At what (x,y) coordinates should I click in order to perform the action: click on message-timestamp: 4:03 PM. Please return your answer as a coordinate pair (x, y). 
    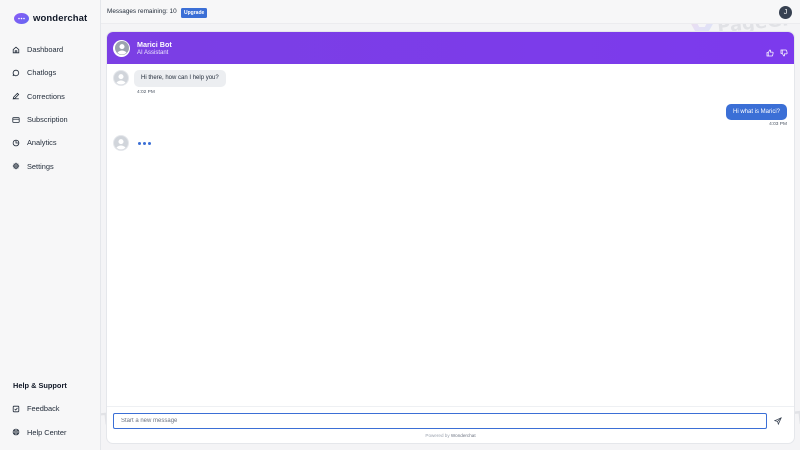
    Looking at the image, I should click on (778, 124).